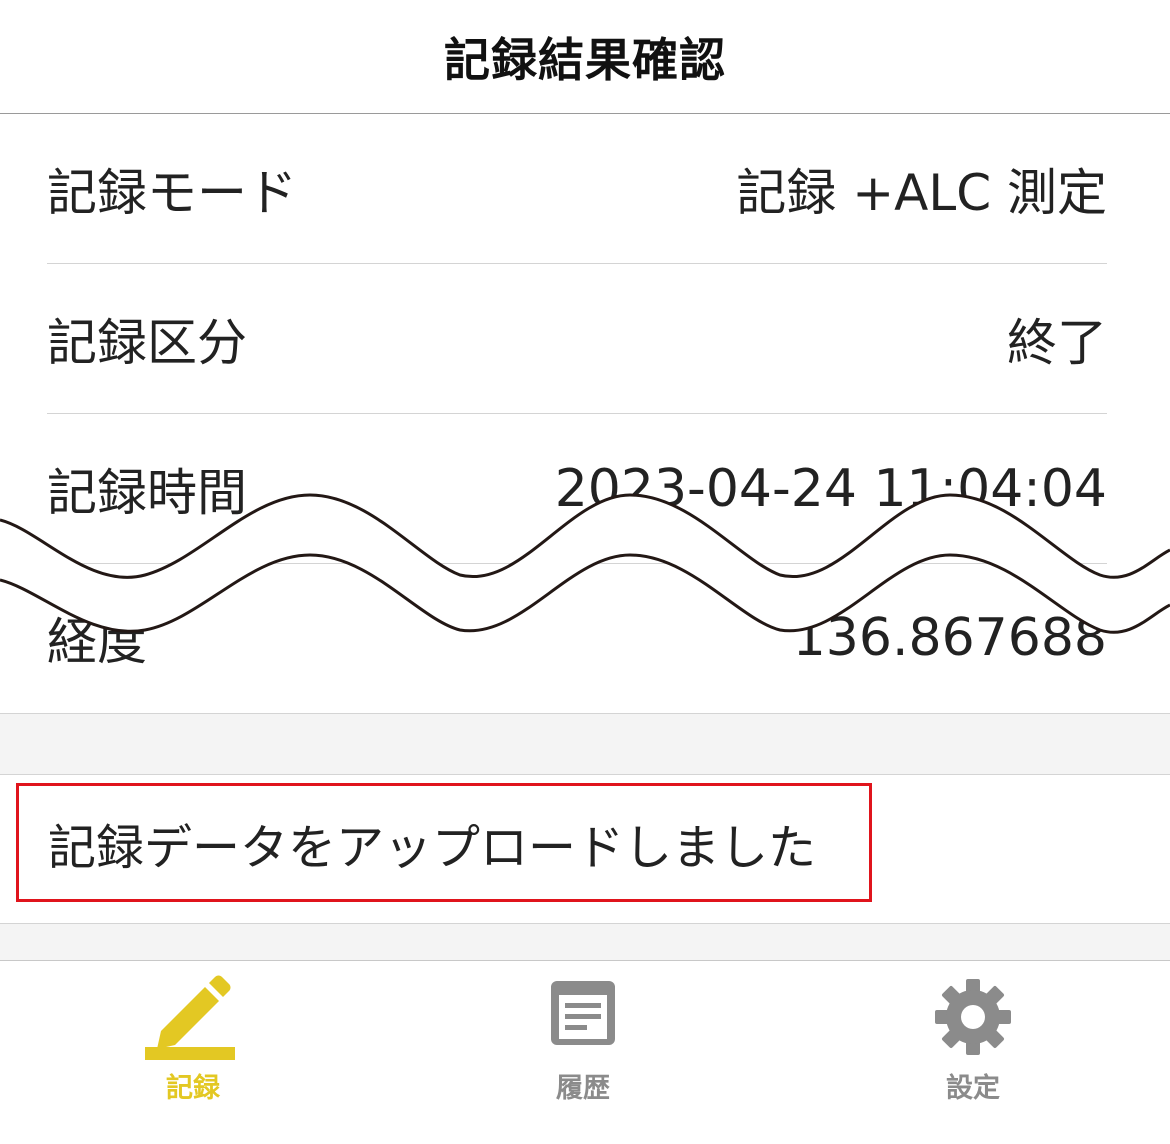 This screenshot has width=1170, height=1144. I want to click on record-time-label: 記録時間, so click(147, 492).